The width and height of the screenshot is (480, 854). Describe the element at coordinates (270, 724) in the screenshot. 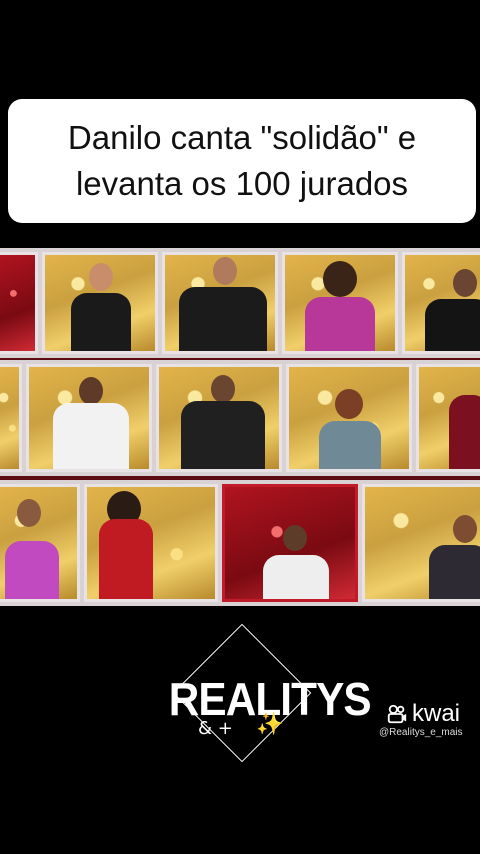

I see `sparkle-icon: ✨` at that location.